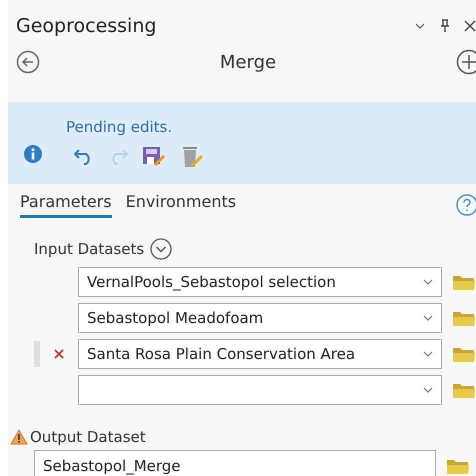  I want to click on input-datasets-label: Input Datasets, so click(89, 249).